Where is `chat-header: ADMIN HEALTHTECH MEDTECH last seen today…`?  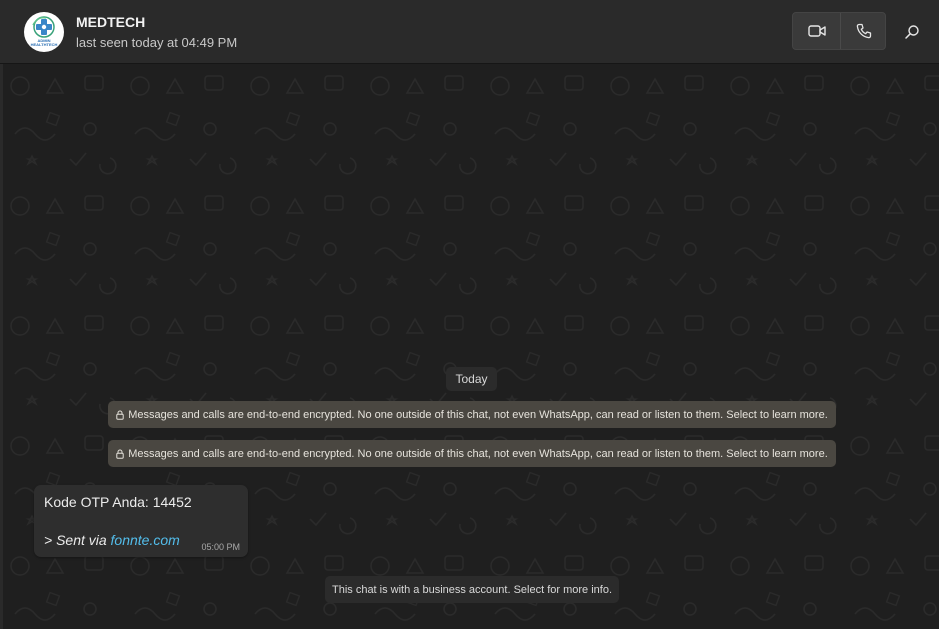
chat-header: ADMIN HEALTHTECH MEDTECH last seen today… is located at coordinates (469, 32).